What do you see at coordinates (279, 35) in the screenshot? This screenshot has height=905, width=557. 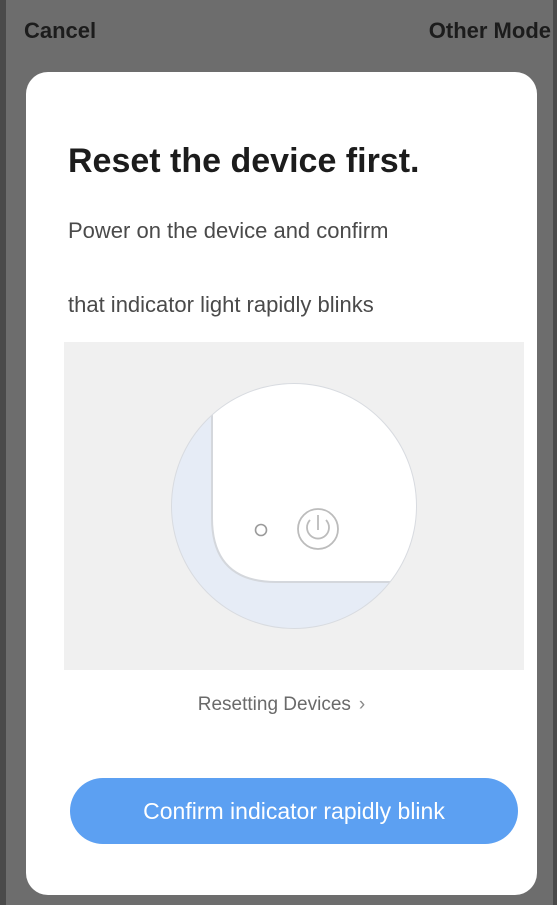 I see `top-bar: Cancel Other Mode` at bounding box center [279, 35].